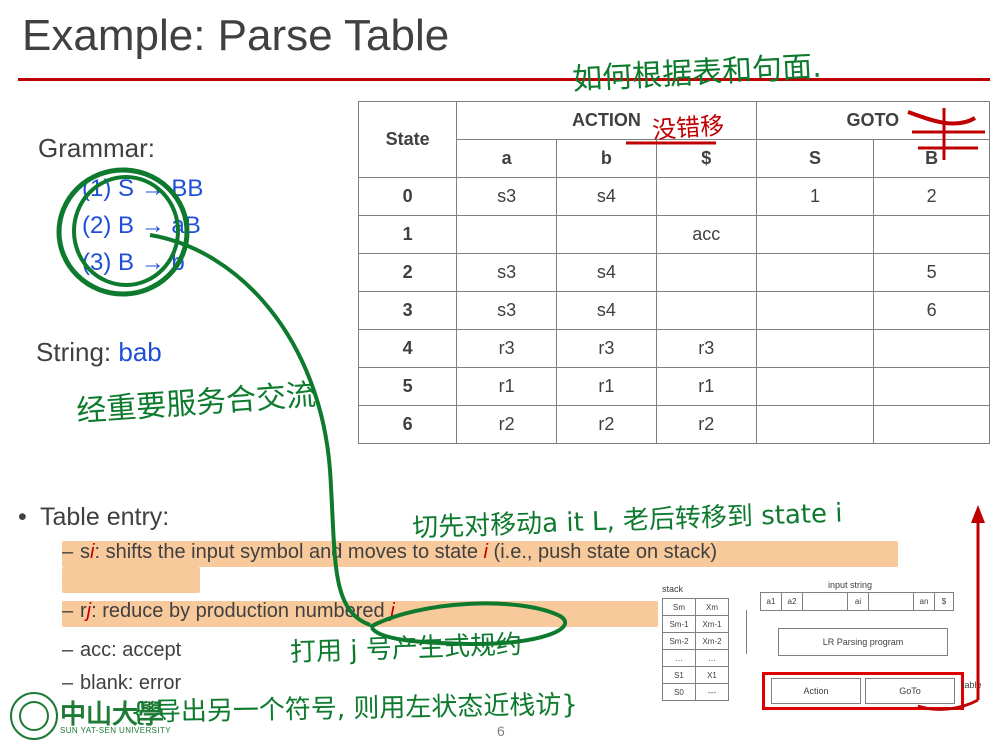  What do you see at coordinates (931, 310) in the screenshot?
I see `cell-B: 6` at bounding box center [931, 310].